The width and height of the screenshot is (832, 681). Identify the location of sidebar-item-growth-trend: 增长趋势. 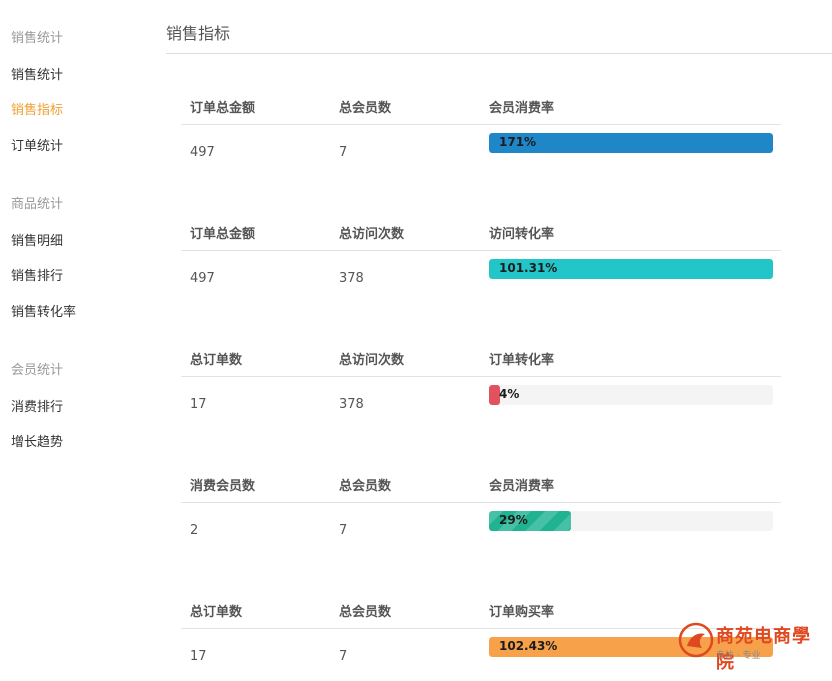
(37, 440).